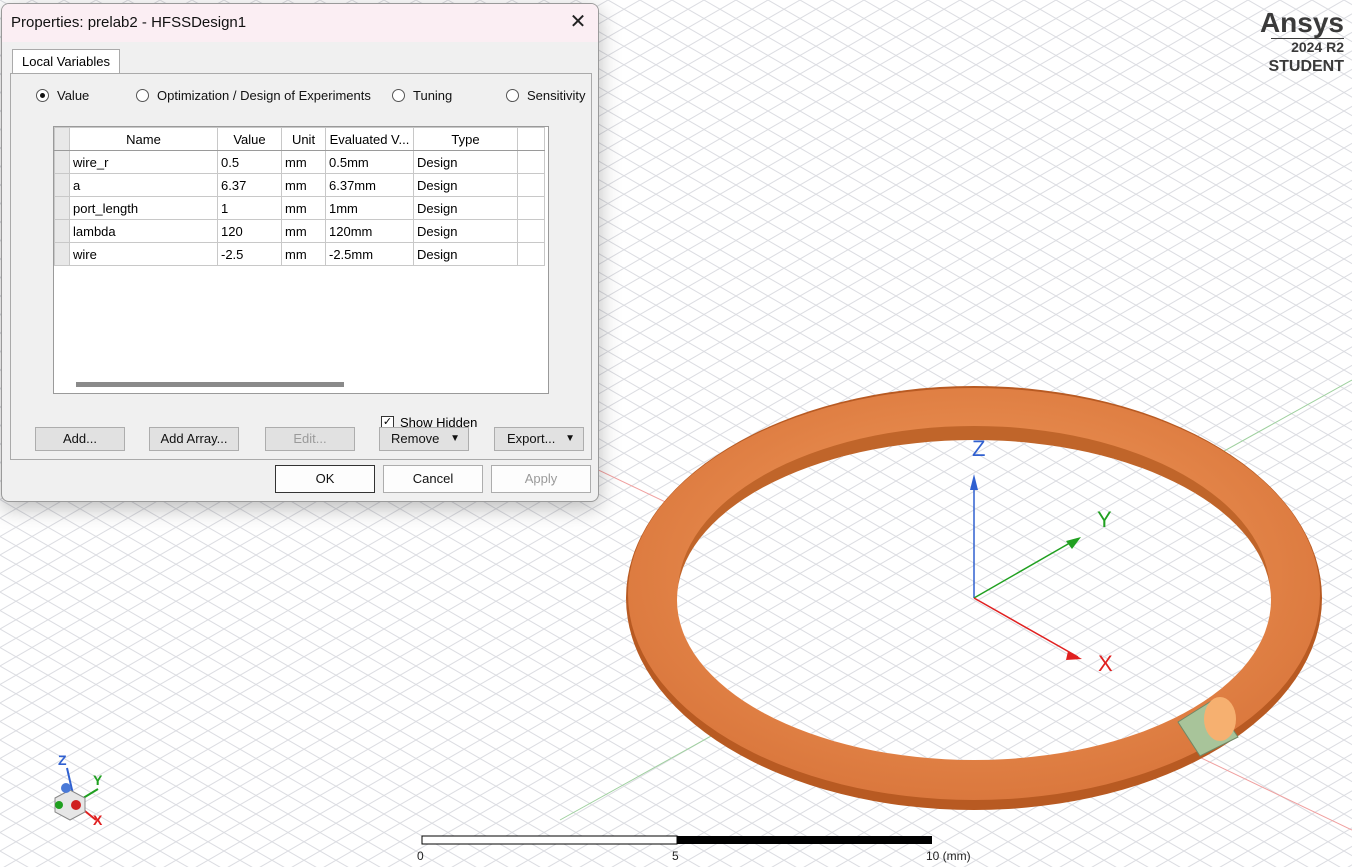  What do you see at coordinates (369, 185) in the screenshot?
I see `cell-evaluated: 6.37mm` at bounding box center [369, 185].